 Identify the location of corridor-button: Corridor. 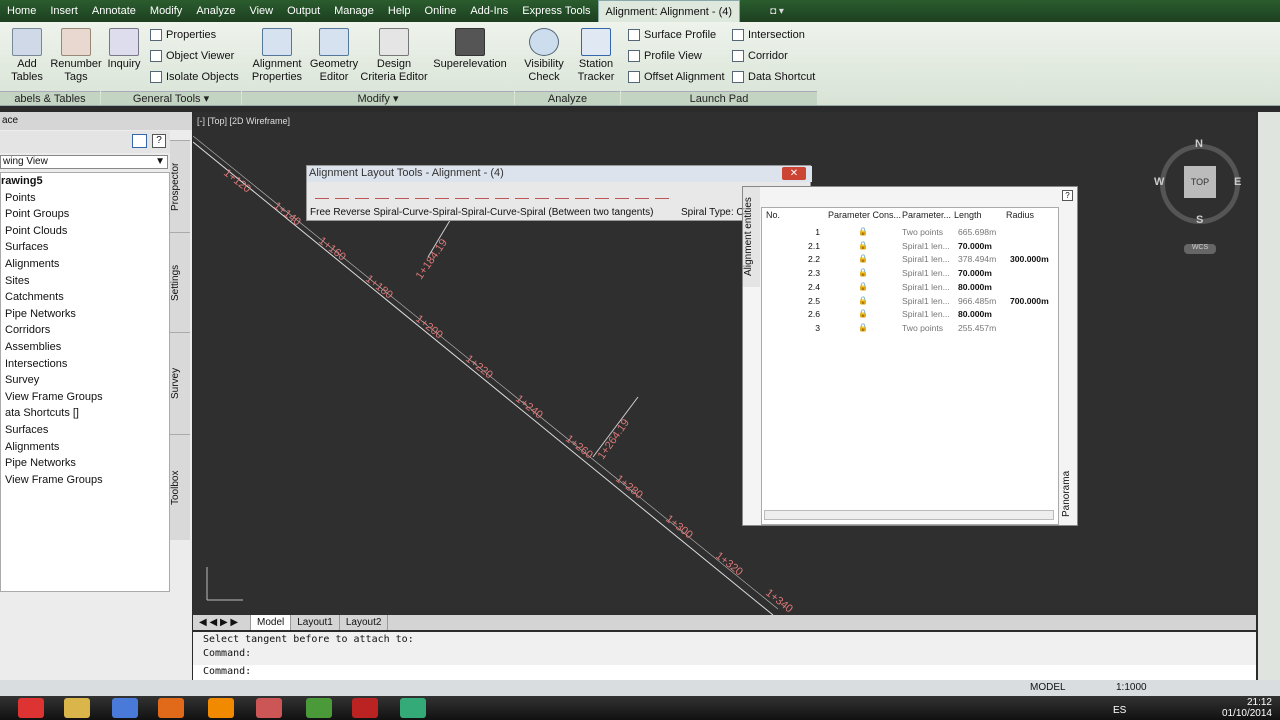
(760, 56).